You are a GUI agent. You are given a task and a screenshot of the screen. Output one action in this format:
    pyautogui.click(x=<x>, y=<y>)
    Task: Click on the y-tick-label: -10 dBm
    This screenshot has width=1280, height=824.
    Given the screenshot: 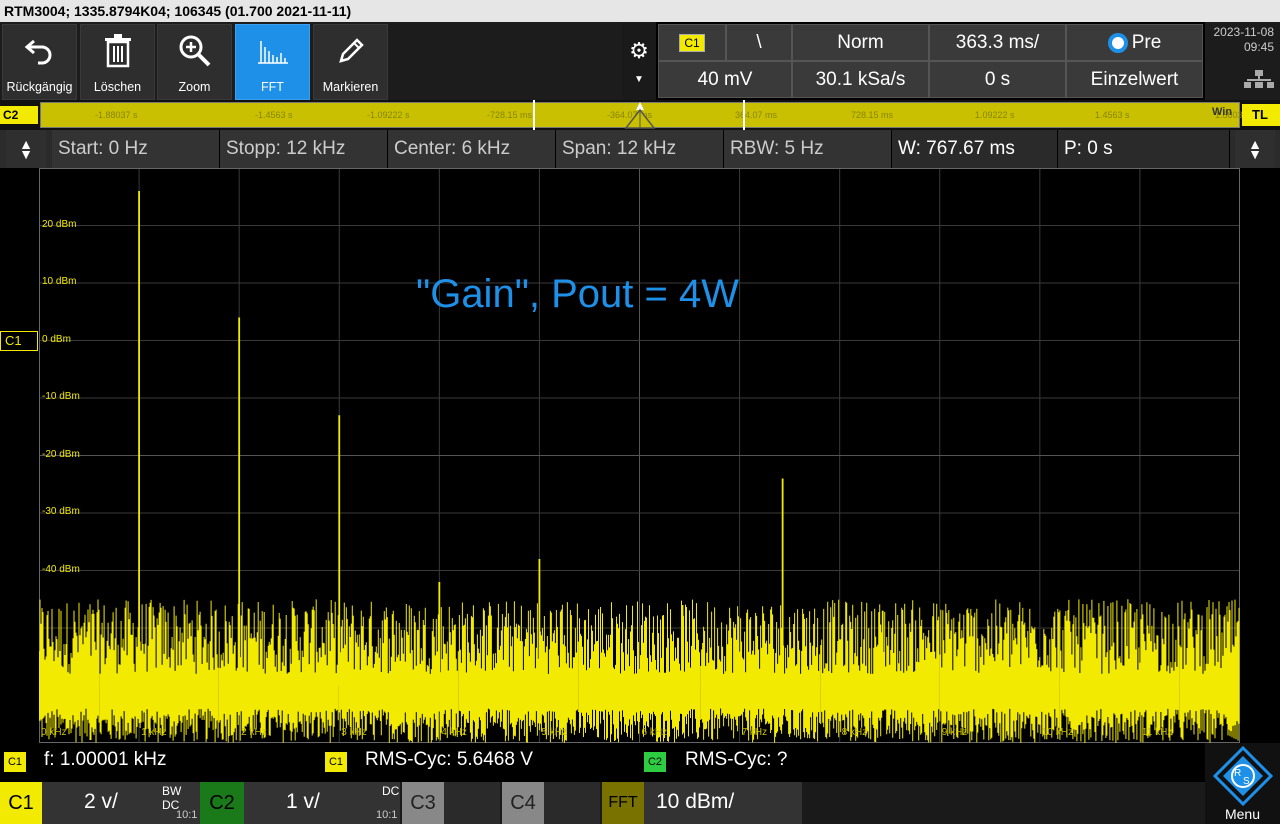 What is the action you would take?
    pyautogui.click(x=61, y=396)
    